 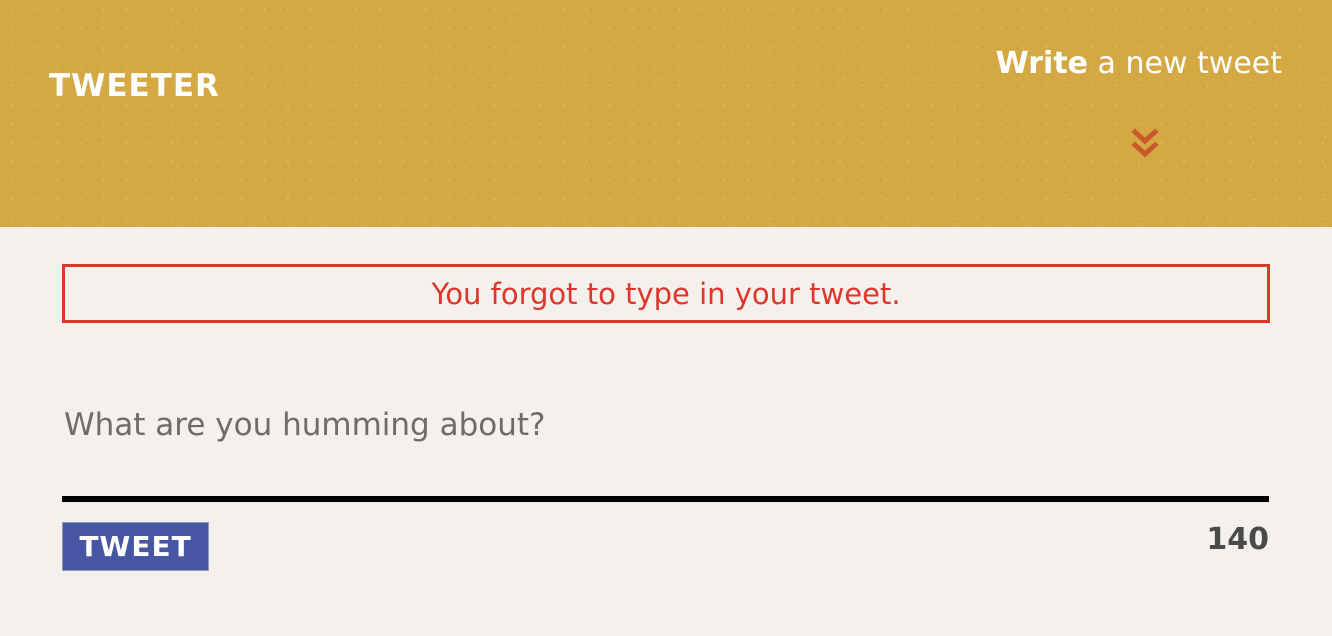 I want to click on character-counter: 140, so click(x=1237, y=539).